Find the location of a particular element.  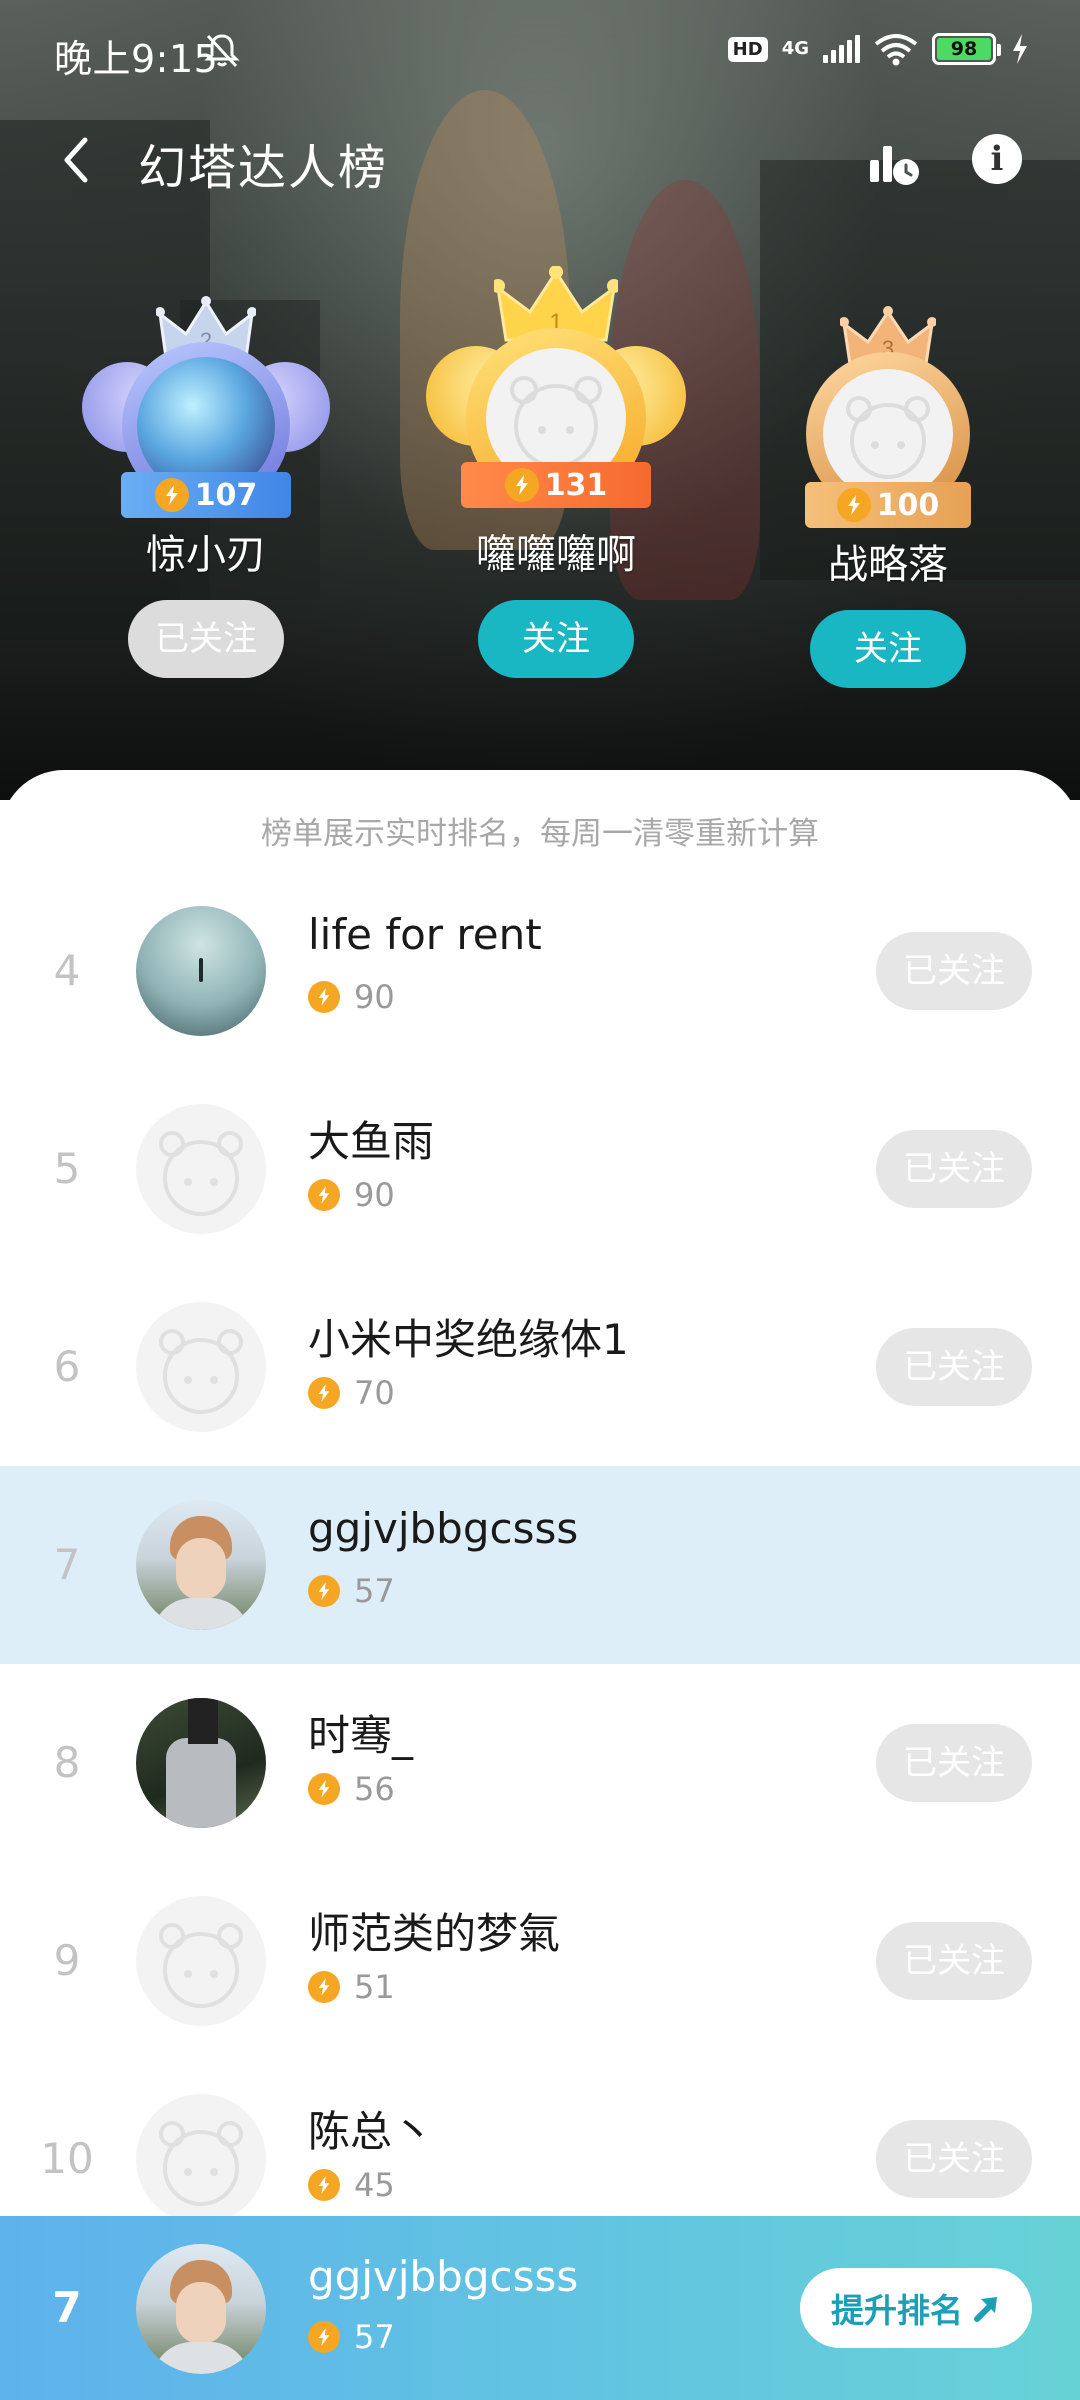

score-value: 90 is located at coordinates (374, 1195).